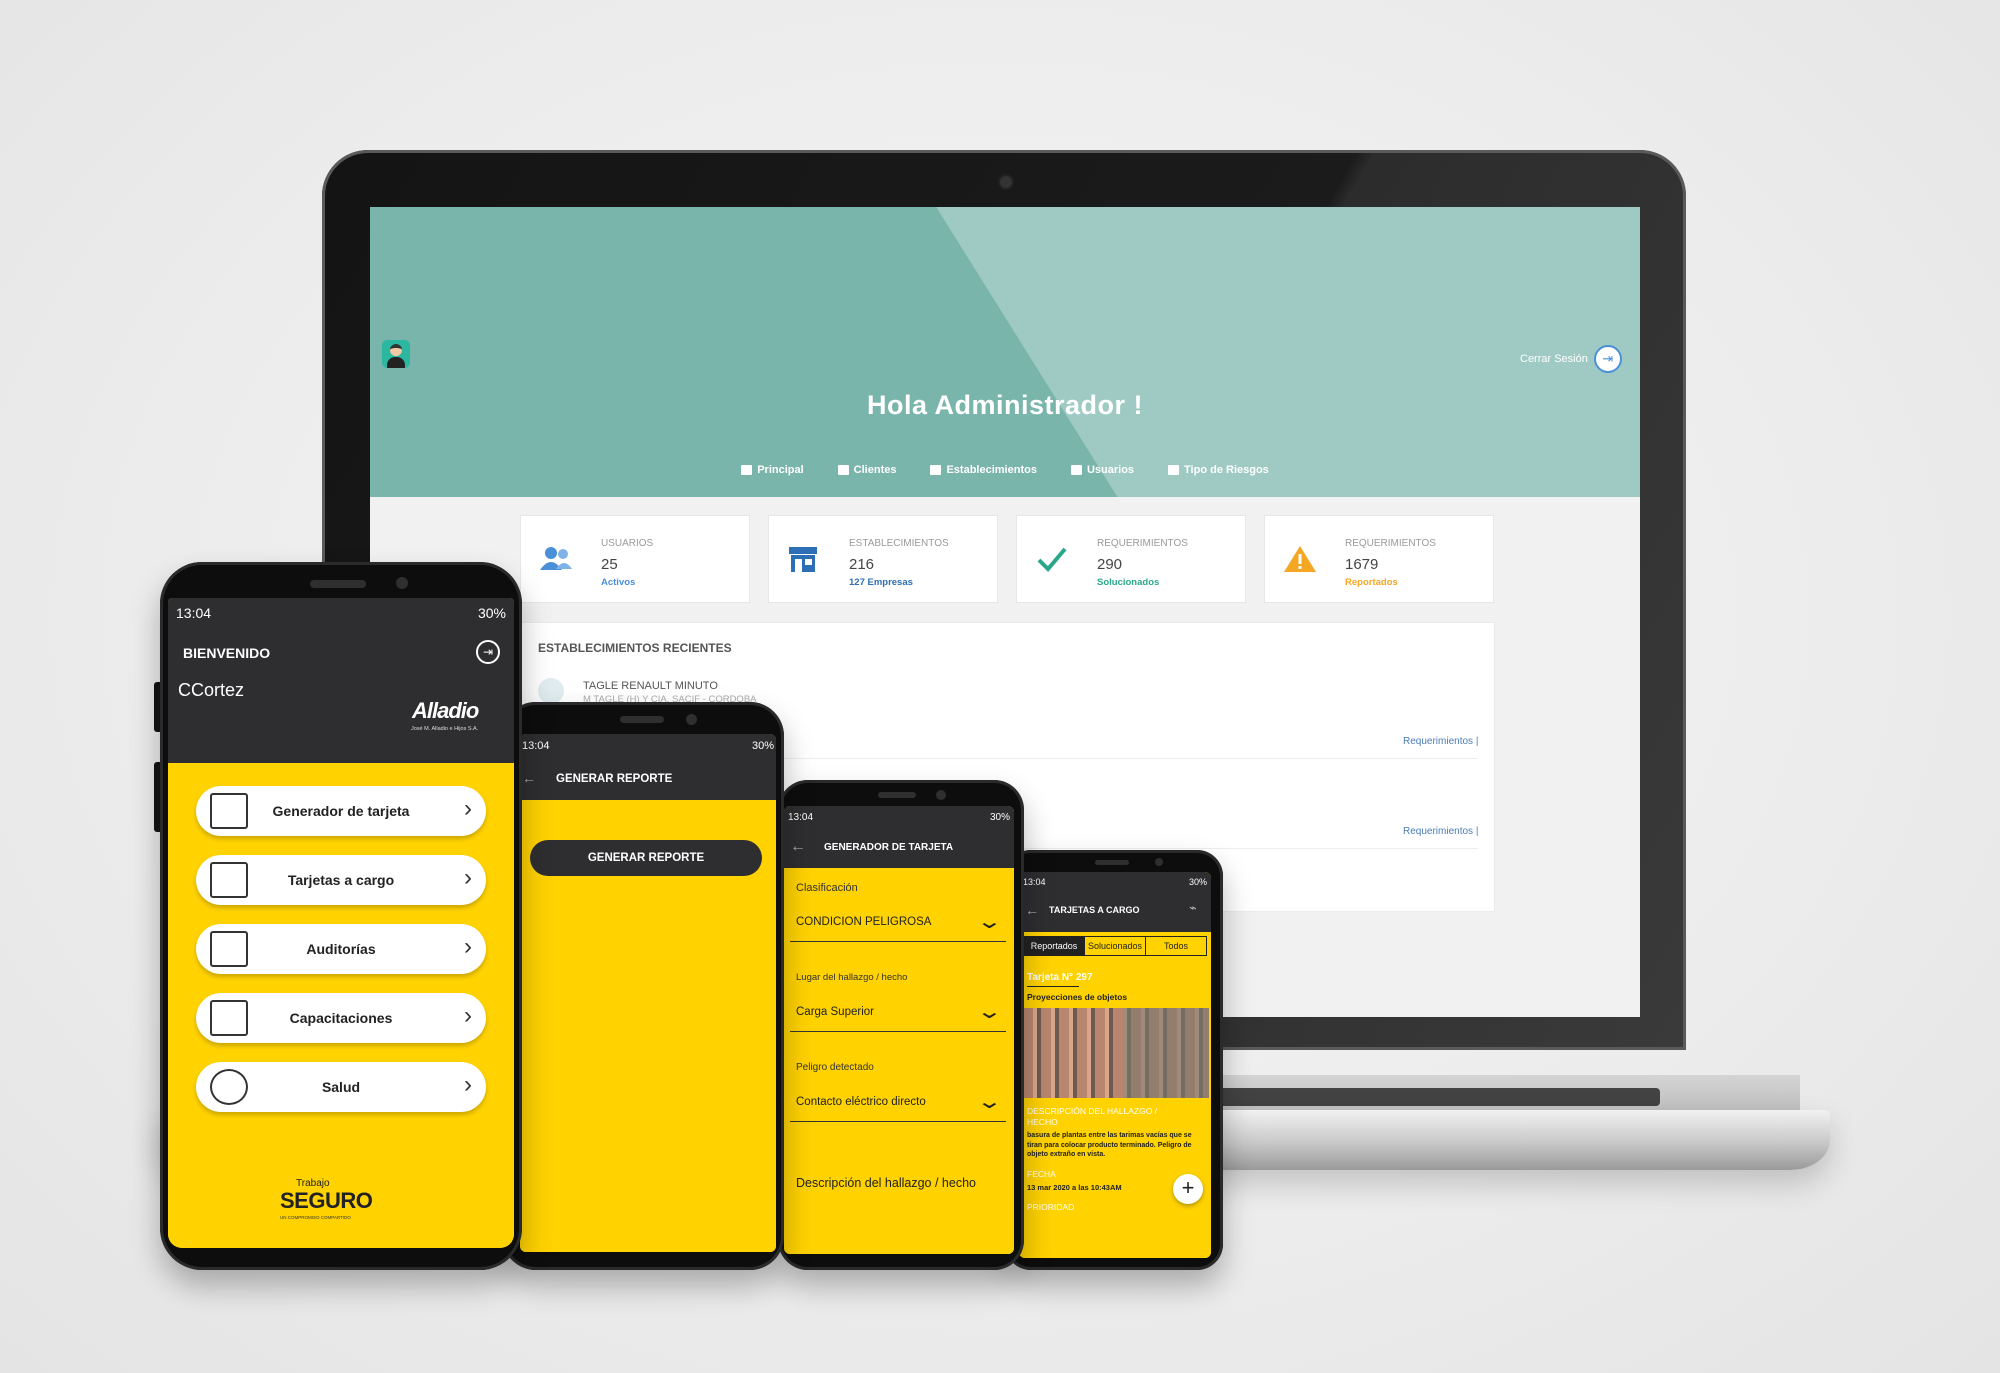 The height and width of the screenshot is (1373, 2000). Describe the element at coordinates (898, 1104) in the screenshot. I see `peligro-select: Contacto eléctrico directo ⌄` at that location.